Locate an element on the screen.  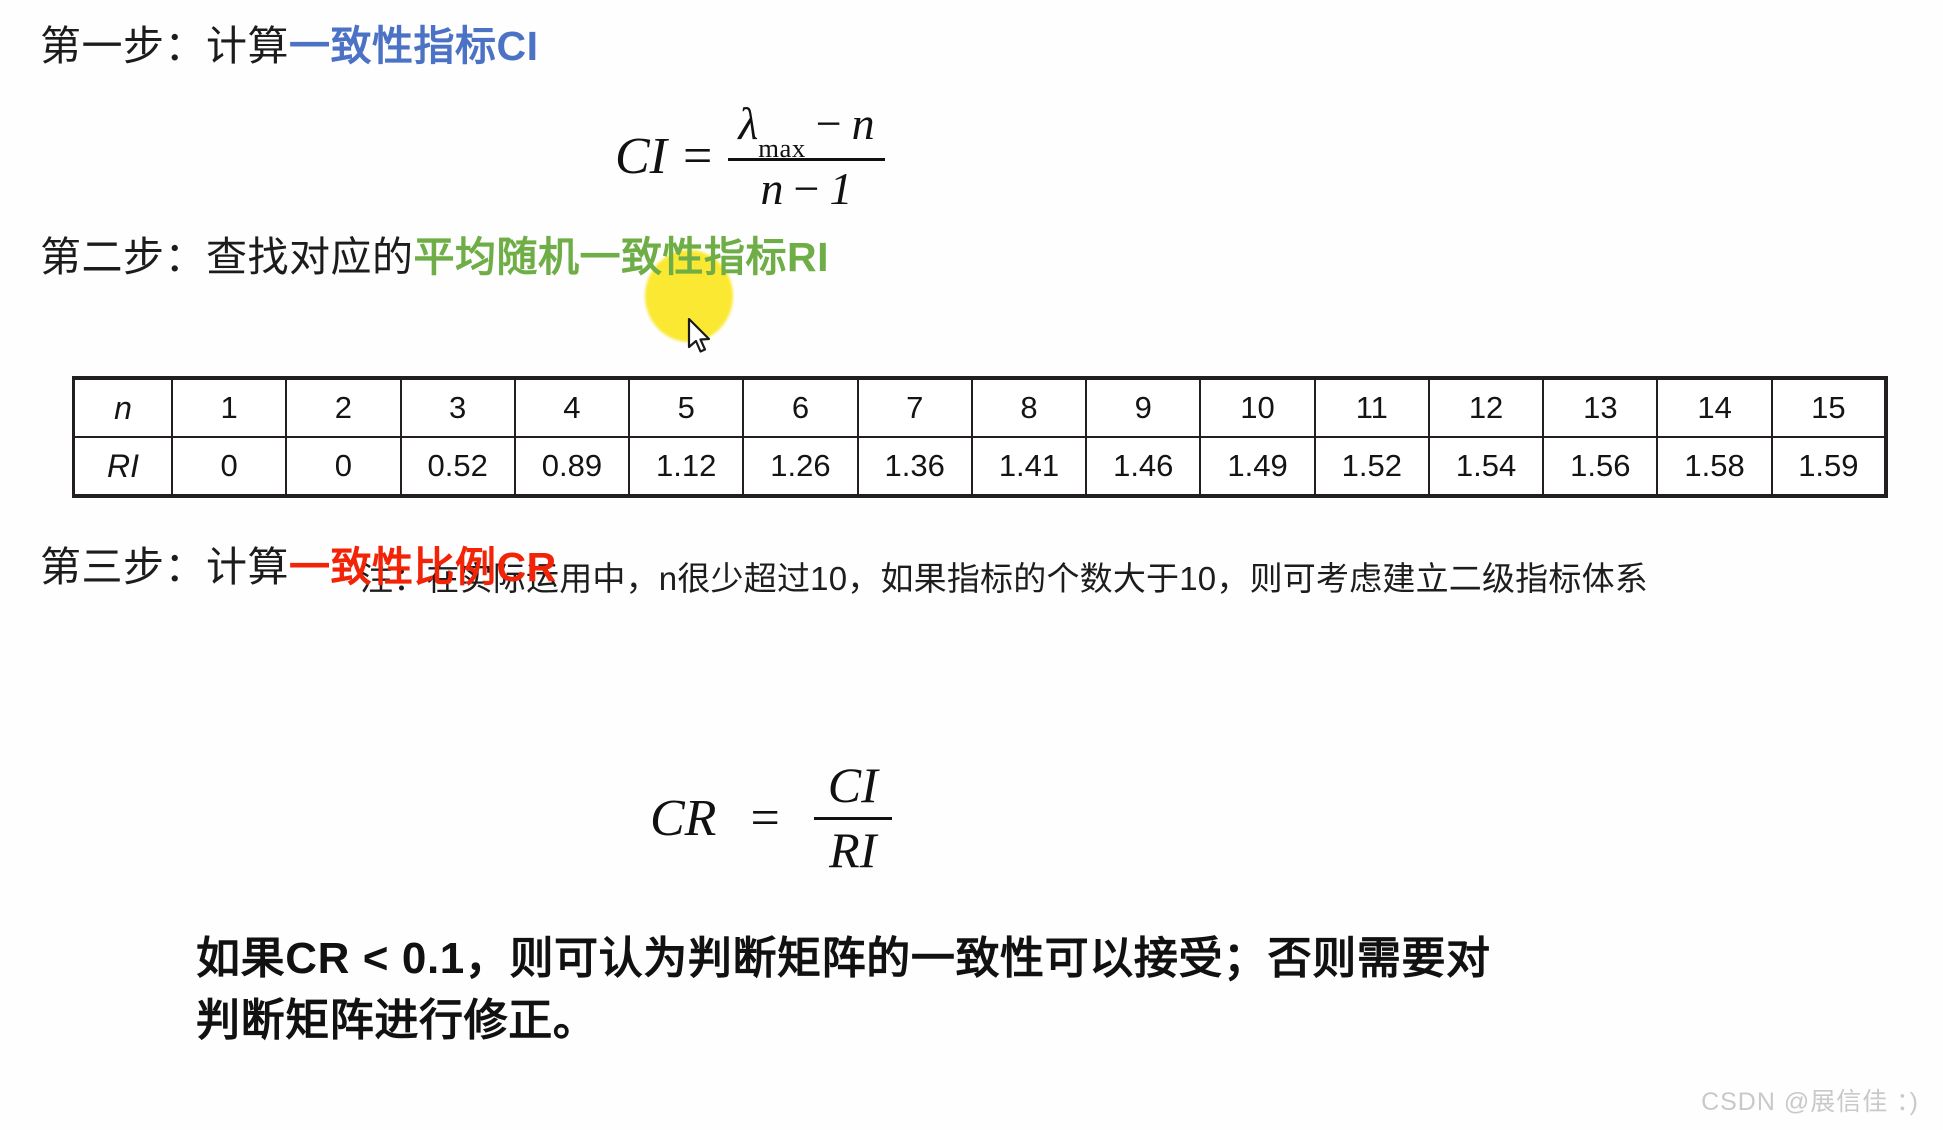
cell-n-14: 14 is located at coordinates (1714, 407).